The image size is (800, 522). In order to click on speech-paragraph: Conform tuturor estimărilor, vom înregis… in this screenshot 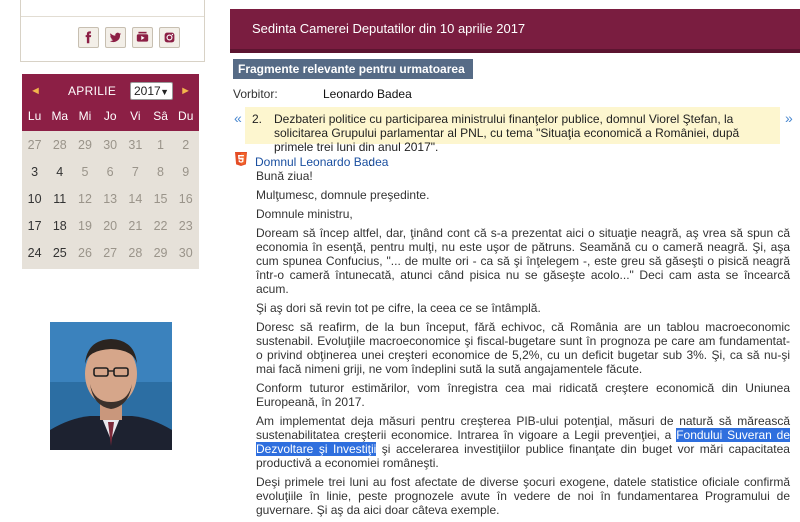, I will do `click(523, 395)`.